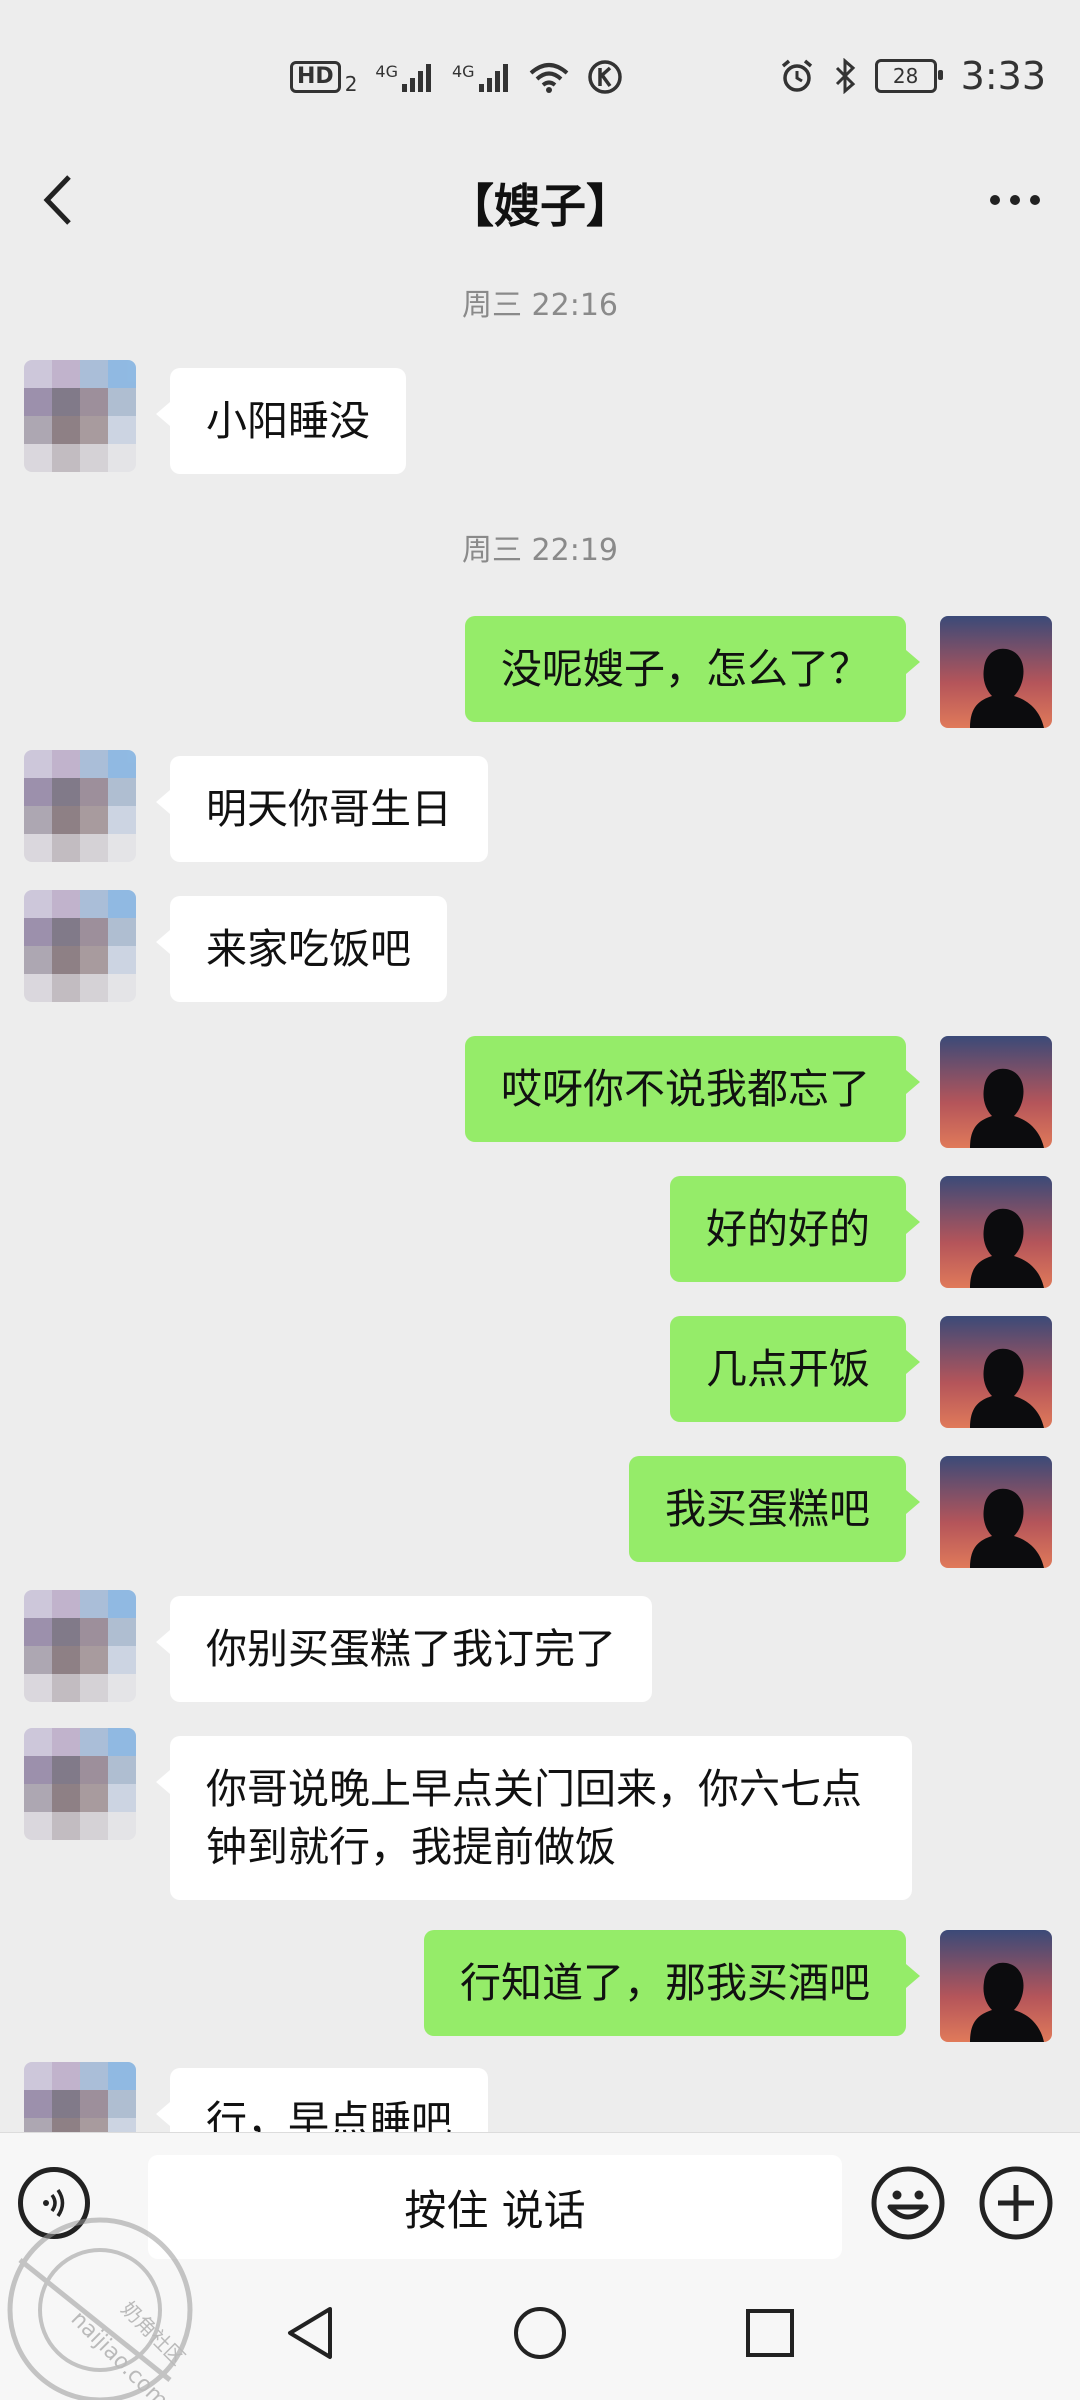 The height and width of the screenshot is (2400, 1080). Describe the element at coordinates (796, 75) in the screenshot. I see `alarm-icon` at that location.